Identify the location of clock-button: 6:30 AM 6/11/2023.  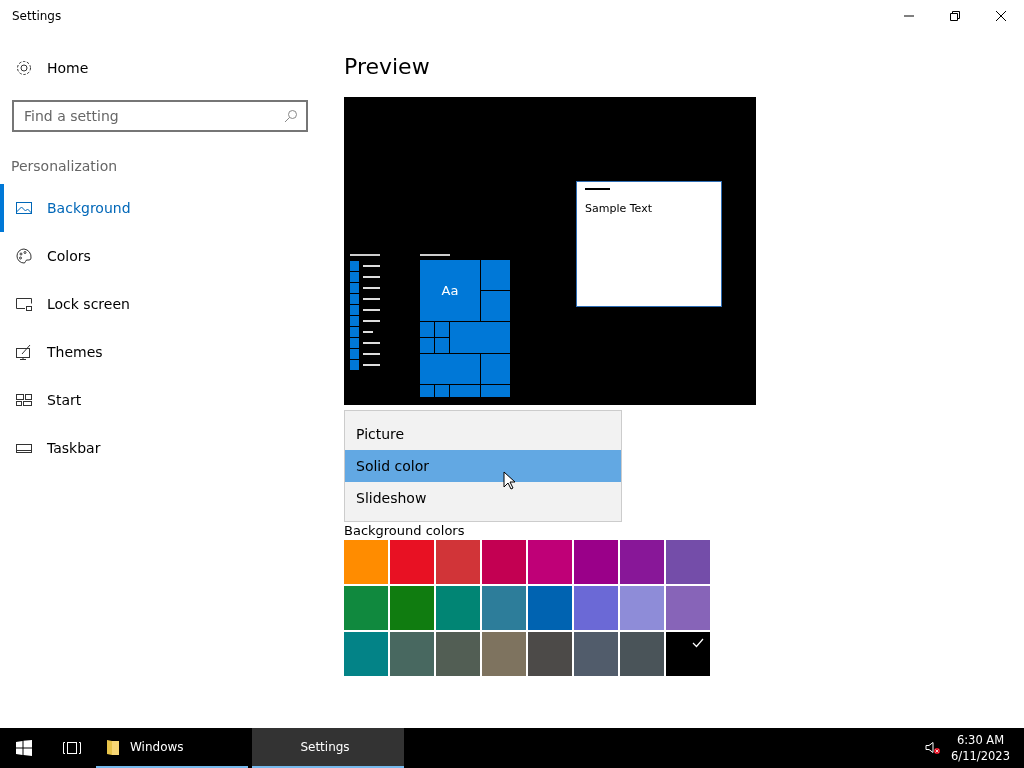
(980, 748).